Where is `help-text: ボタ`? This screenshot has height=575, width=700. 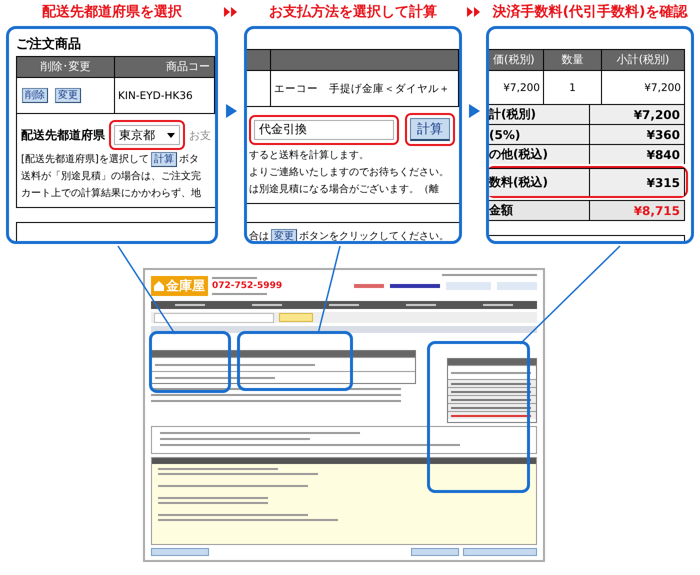 help-text: ボタ is located at coordinates (188, 160).